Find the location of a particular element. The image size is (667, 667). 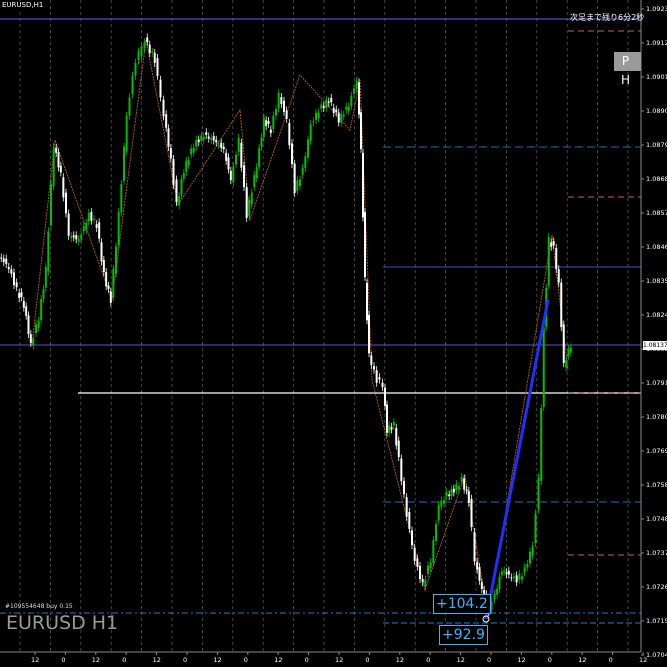

trendline-segment is located at coordinates (517, 459).